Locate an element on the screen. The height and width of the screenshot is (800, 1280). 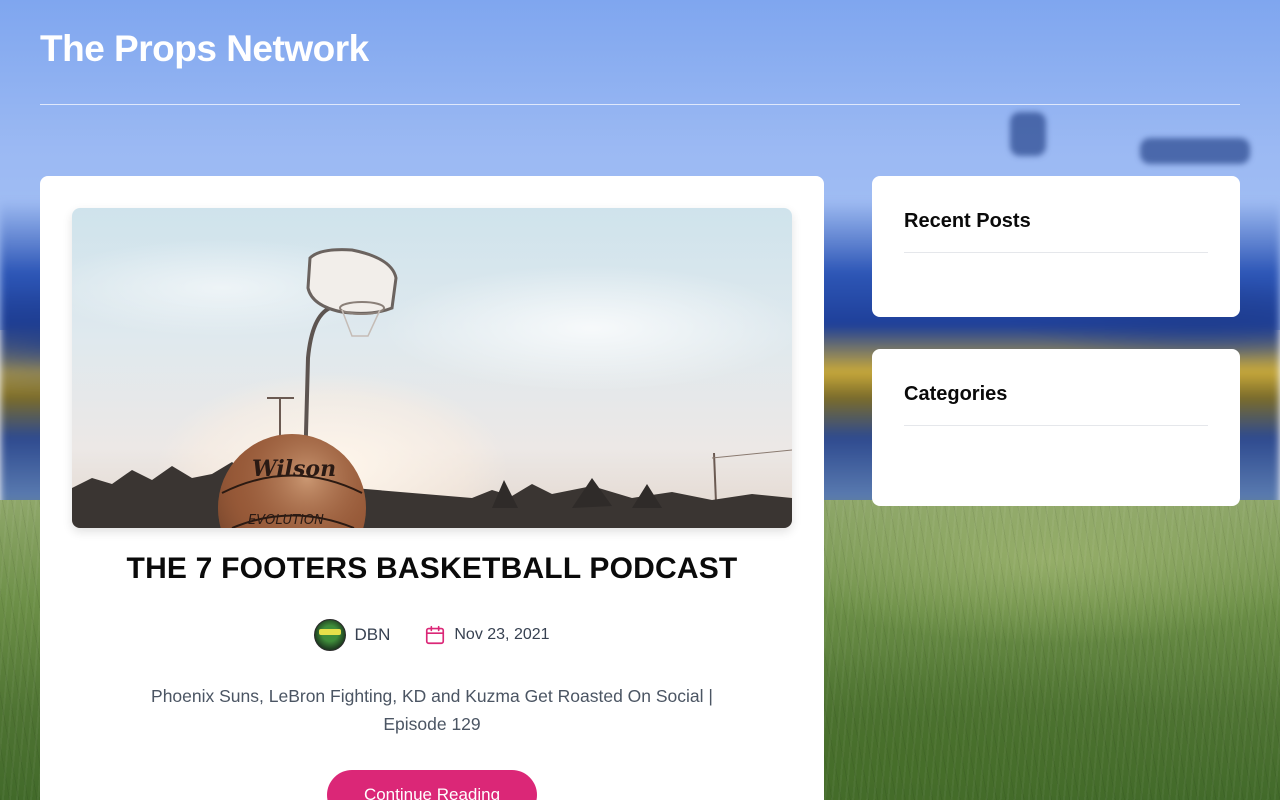
ball-brand-text: Wilson is located at coordinates (294, 469).